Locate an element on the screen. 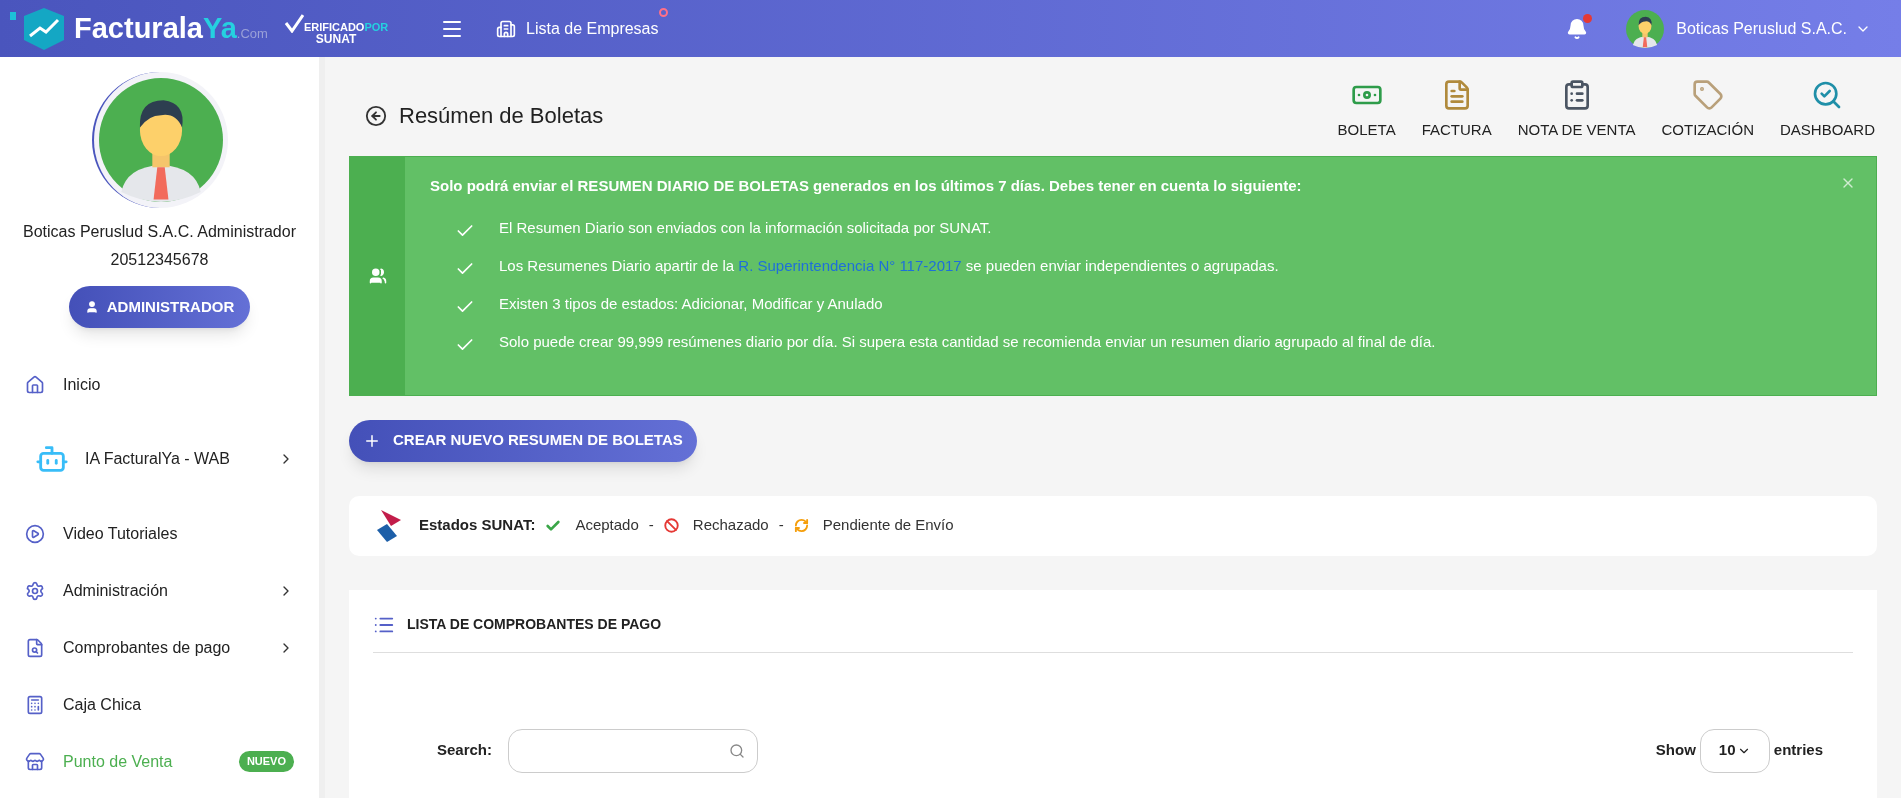  user-icon is located at coordinates (91, 307).